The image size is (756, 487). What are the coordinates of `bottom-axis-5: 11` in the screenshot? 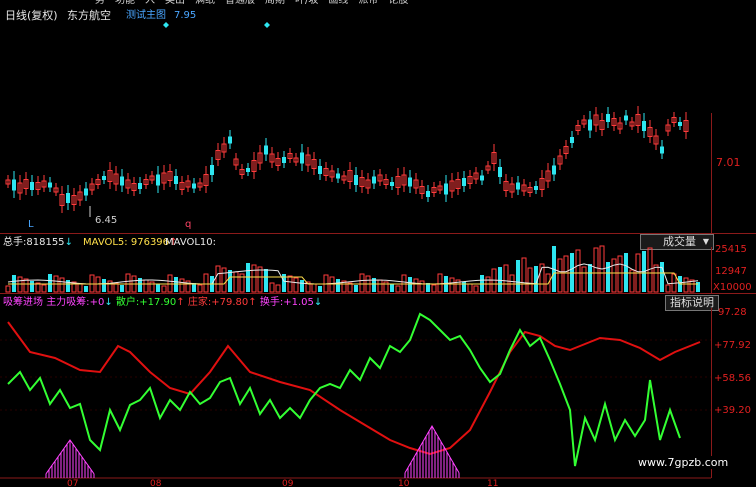 It's located at (493, 483).